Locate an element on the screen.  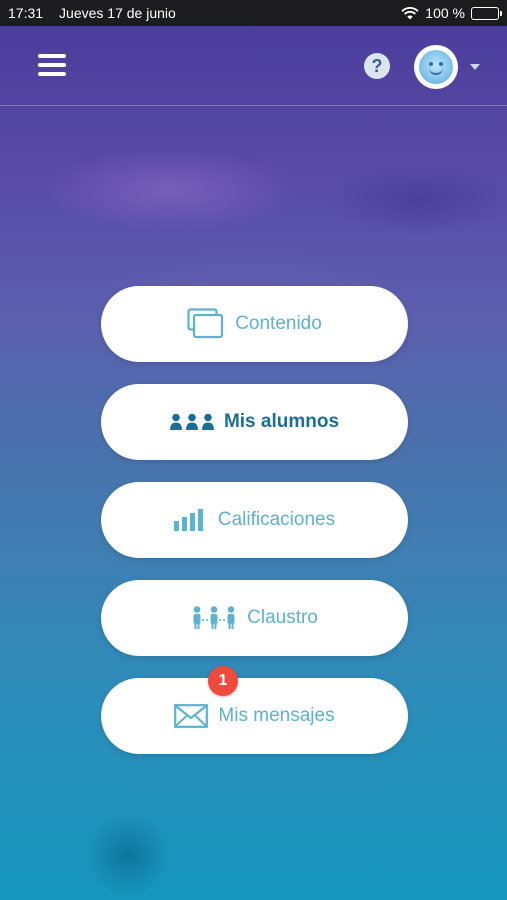
claustro-button: Claustro is located at coordinates (254, 618).